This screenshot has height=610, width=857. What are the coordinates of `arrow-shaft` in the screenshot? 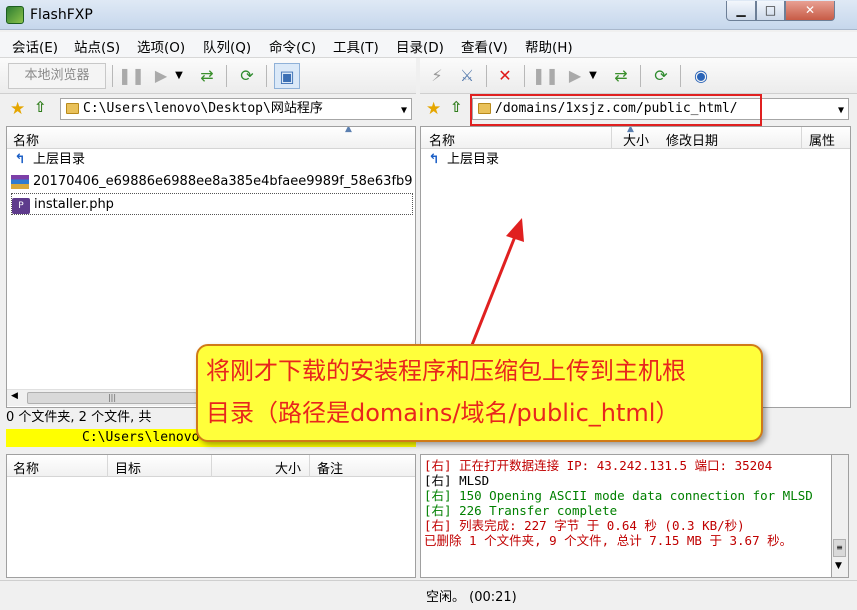 It's located at (493, 292).